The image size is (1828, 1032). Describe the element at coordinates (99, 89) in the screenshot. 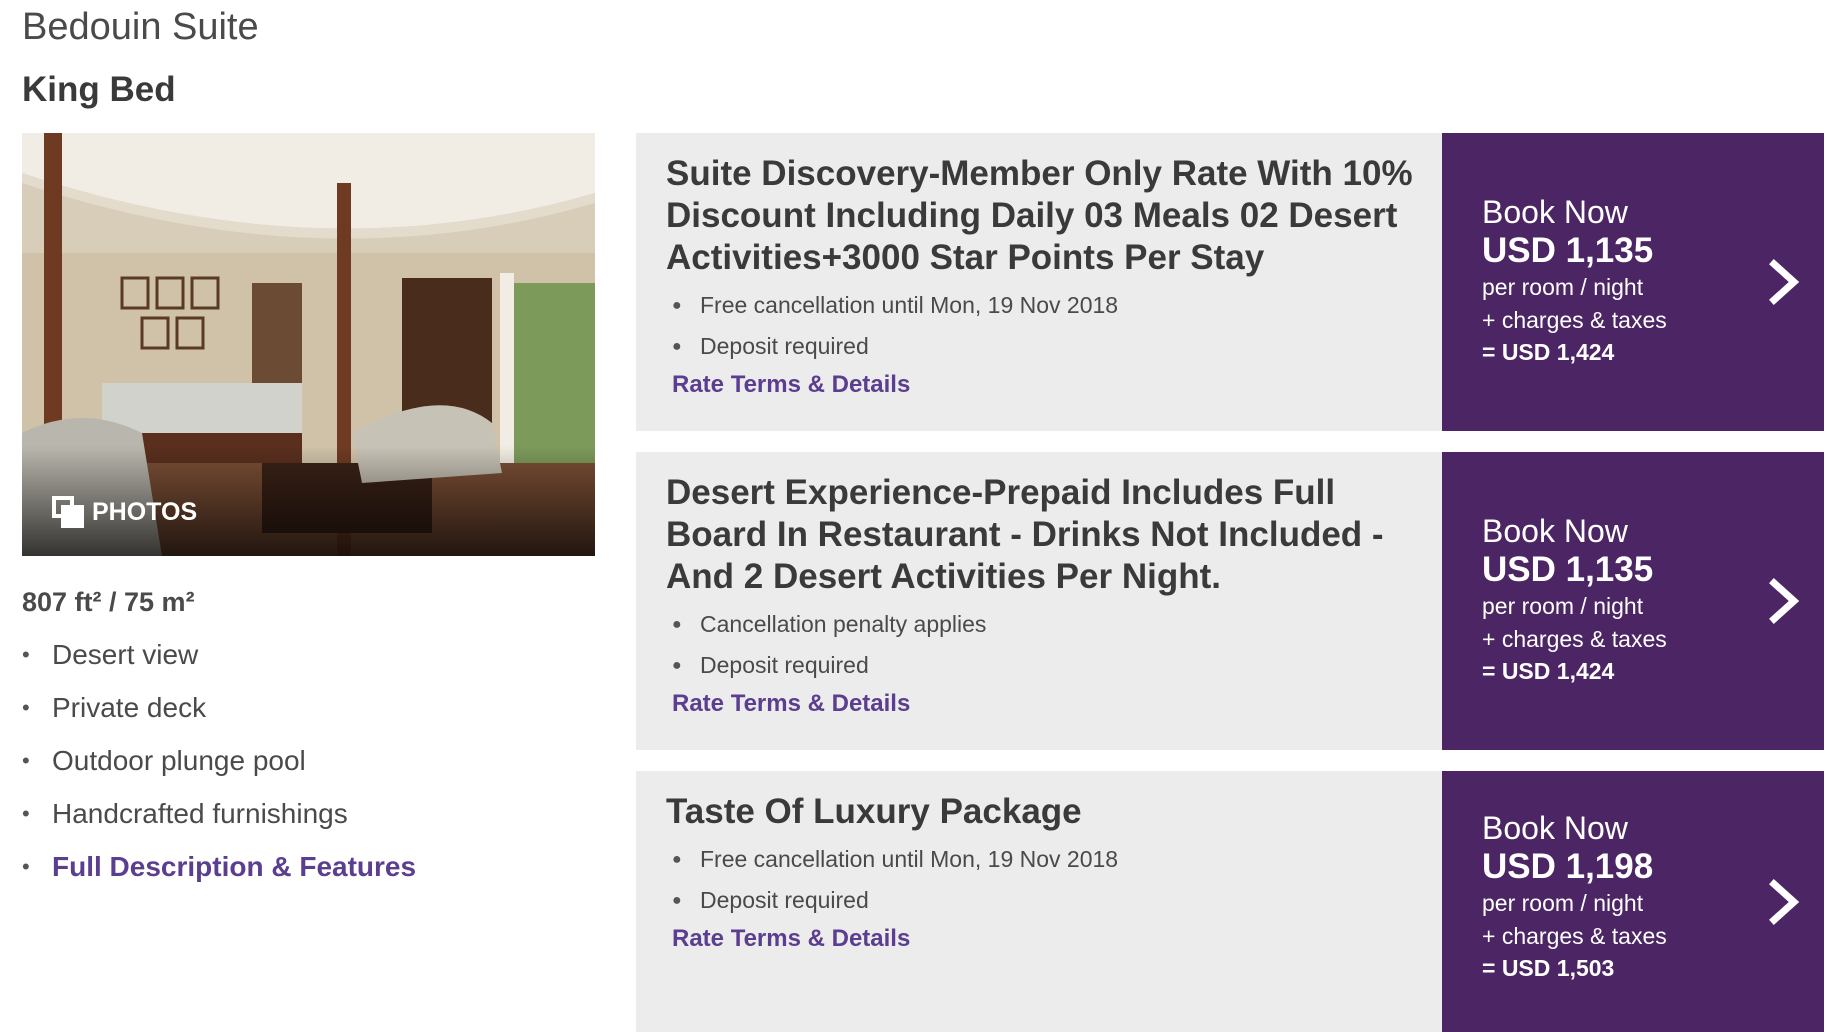

I see `bed-type-heading: King Bed` at that location.